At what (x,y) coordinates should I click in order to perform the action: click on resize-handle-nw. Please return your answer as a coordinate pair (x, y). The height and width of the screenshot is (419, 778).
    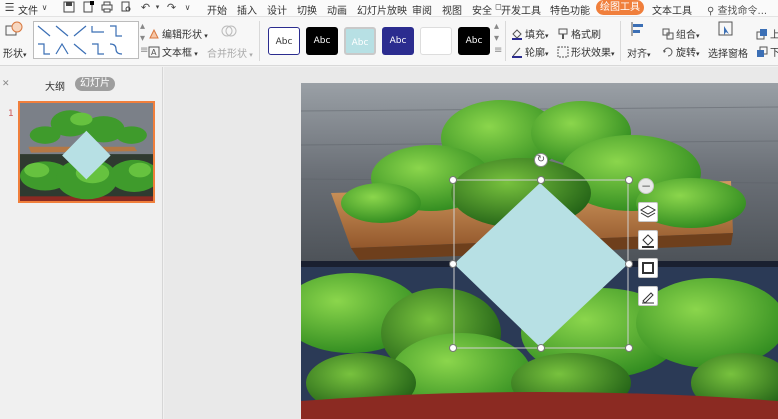
    Looking at the image, I should click on (453, 180).